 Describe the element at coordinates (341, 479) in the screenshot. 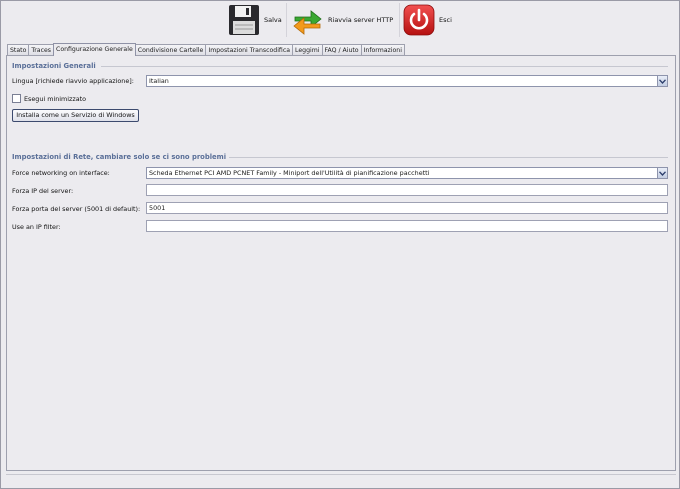

I see `status-bar` at that location.